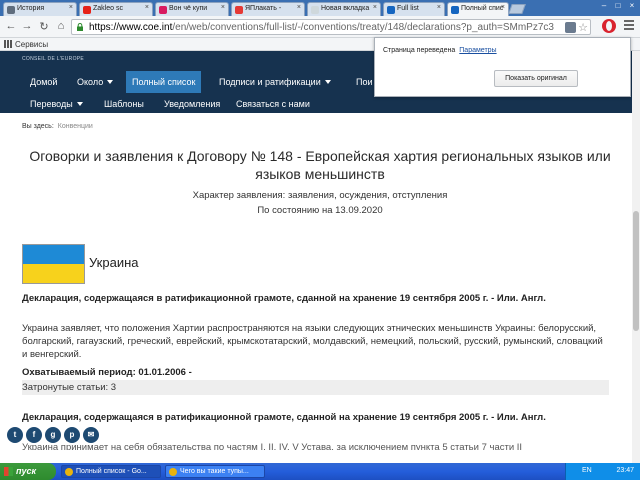  I want to click on star-icon: ☆, so click(583, 27).